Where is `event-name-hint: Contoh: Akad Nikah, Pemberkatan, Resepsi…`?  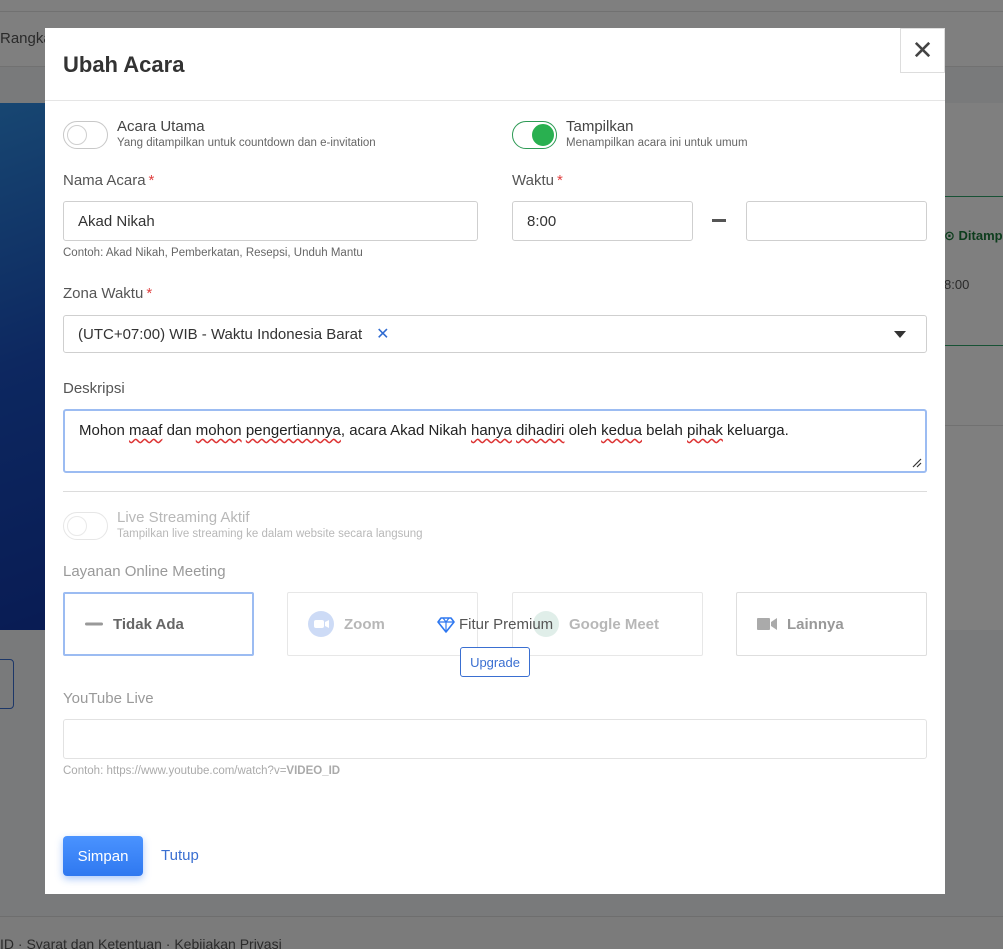
event-name-hint: Contoh: Akad Nikah, Pemberkatan, Resepsi… is located at coordinates (213, 253).